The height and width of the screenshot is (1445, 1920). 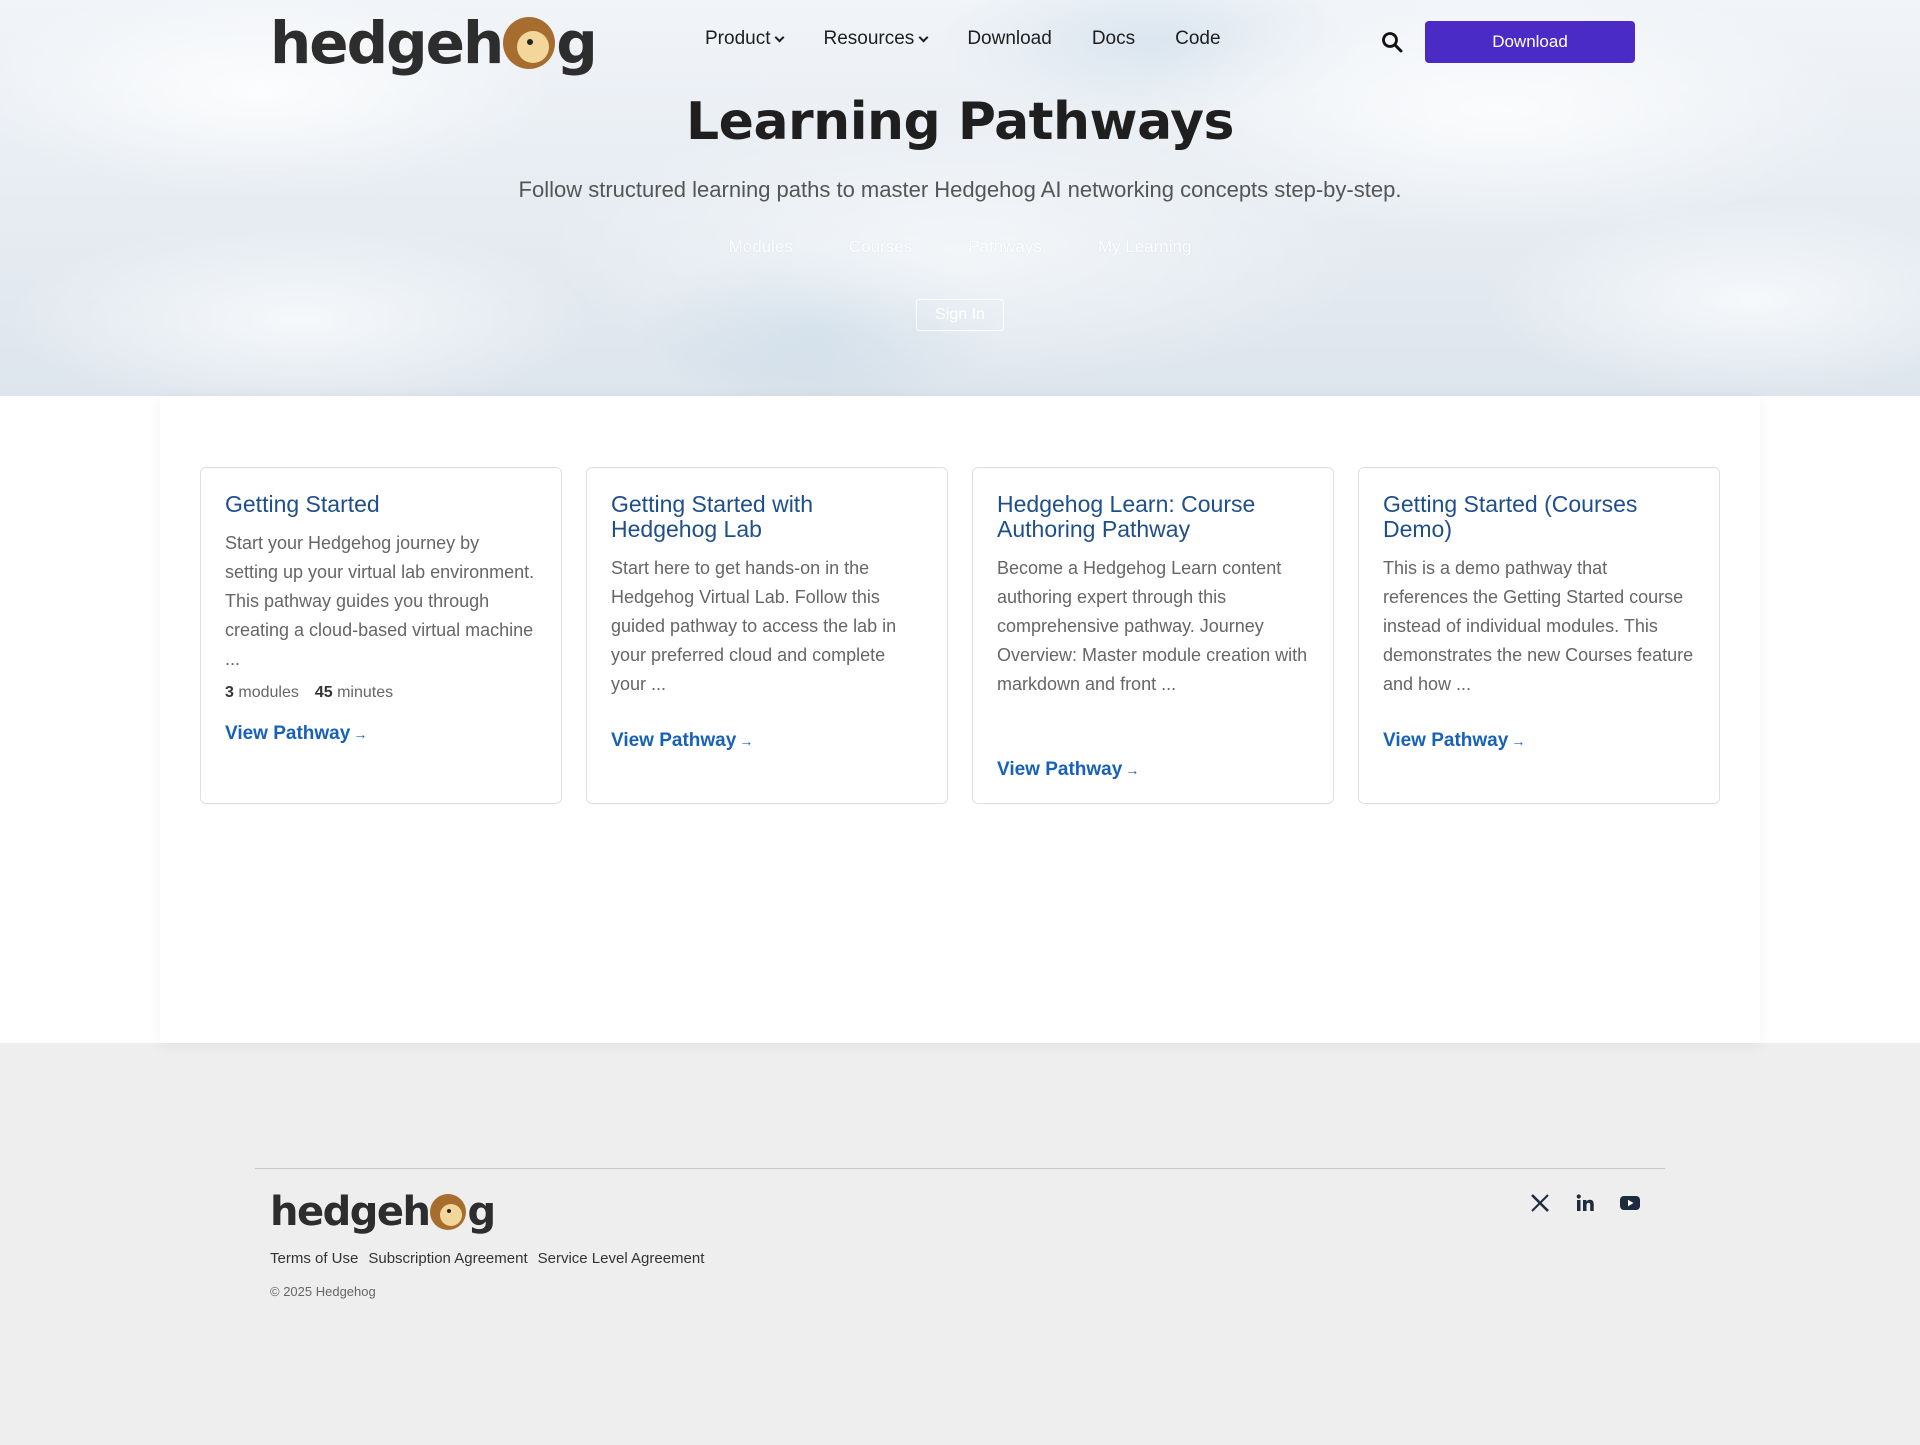 I want to click on nav-item-label: Product, so click(x=738, y=38).